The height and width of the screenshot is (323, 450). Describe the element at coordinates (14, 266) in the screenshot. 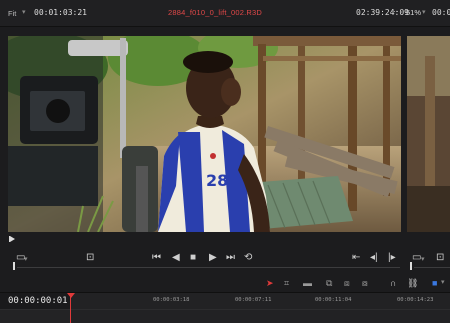

I see `scrubber-handle` at that location.